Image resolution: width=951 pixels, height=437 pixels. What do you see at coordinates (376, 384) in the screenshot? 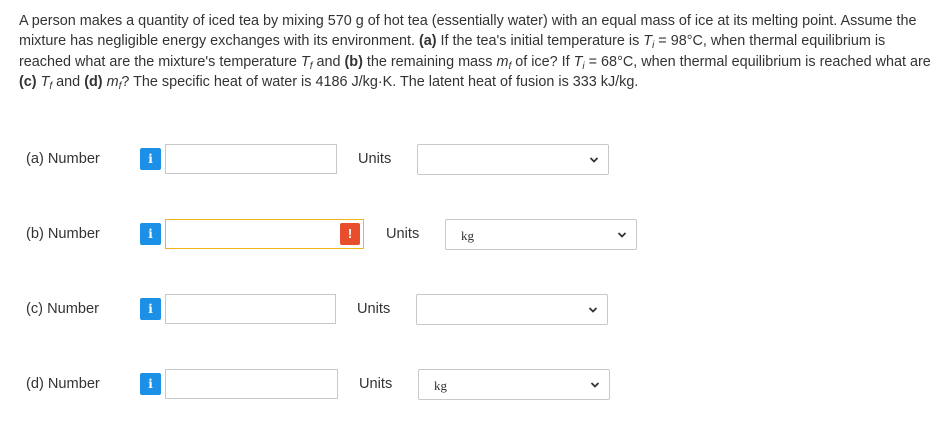
I see `part-d-units-label: Units` at bounding box center [376, 384].